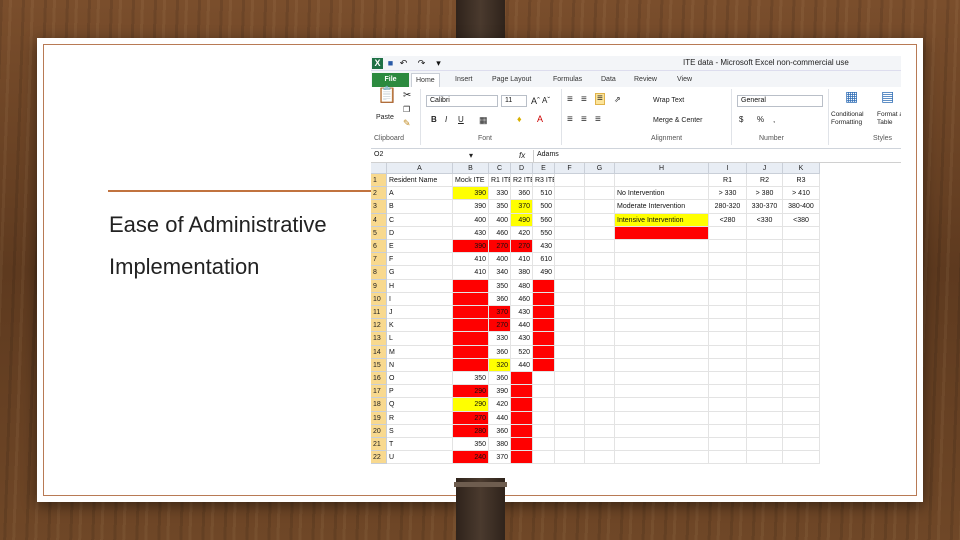  Describe the element at coordinates (462, 101) in the screenshot. I see `font-name-select: Calibri` at that location.